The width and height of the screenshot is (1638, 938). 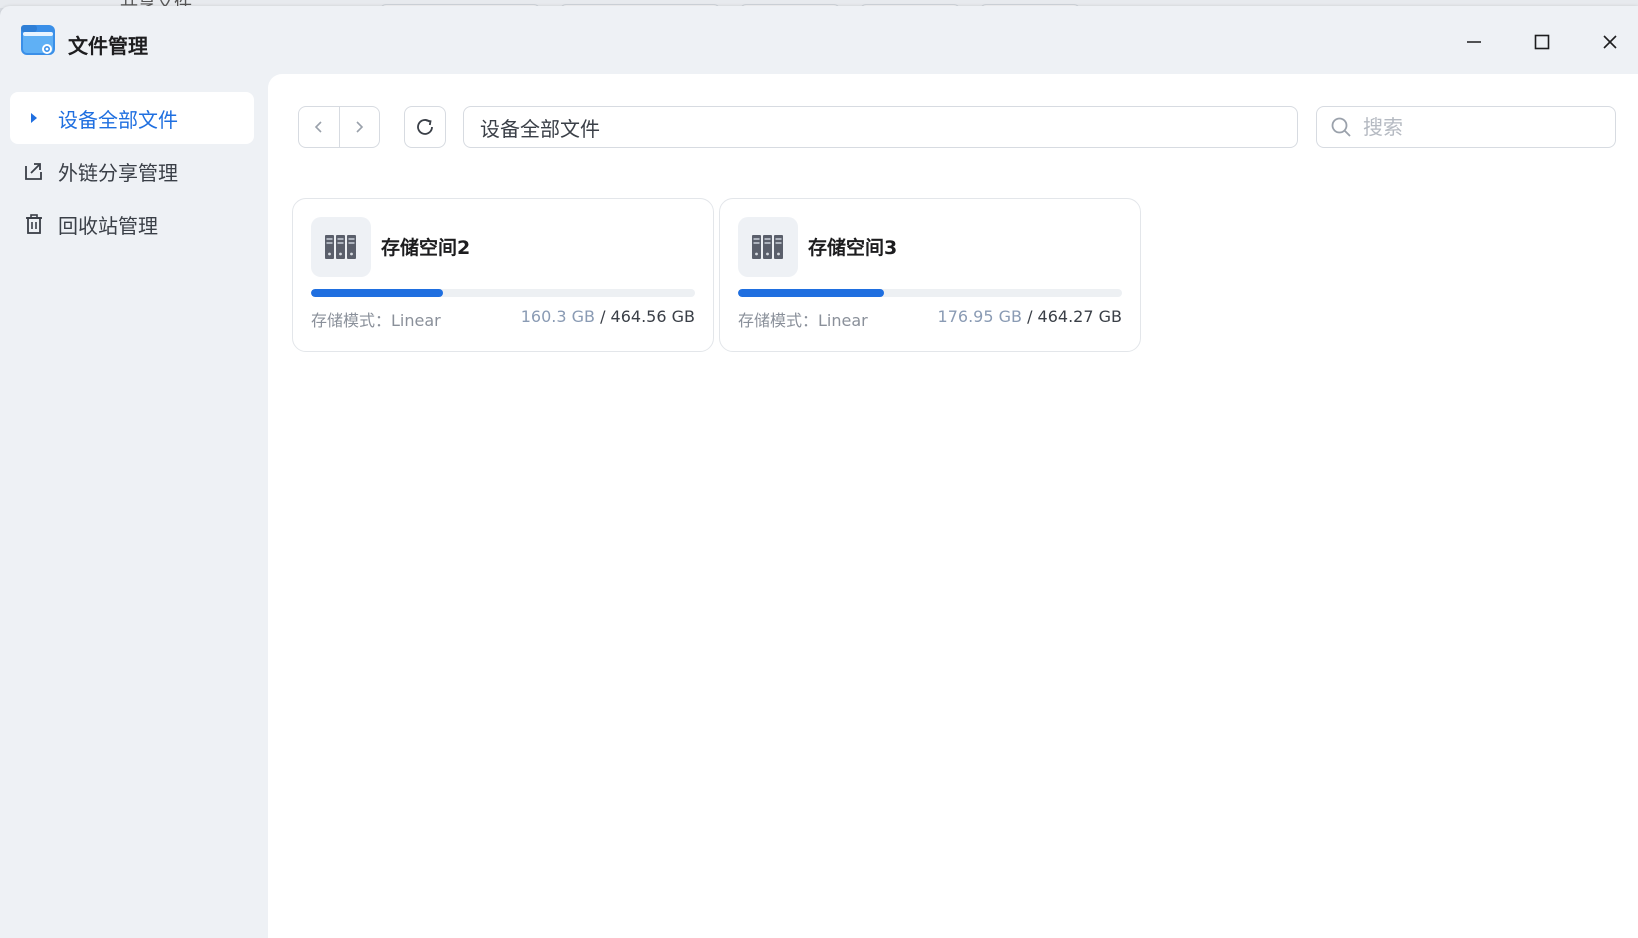 What do you see at coordinates (853, 248) in the screenshot?
I see `storage-name: 存储空间3` at bounding box center [853, 248].